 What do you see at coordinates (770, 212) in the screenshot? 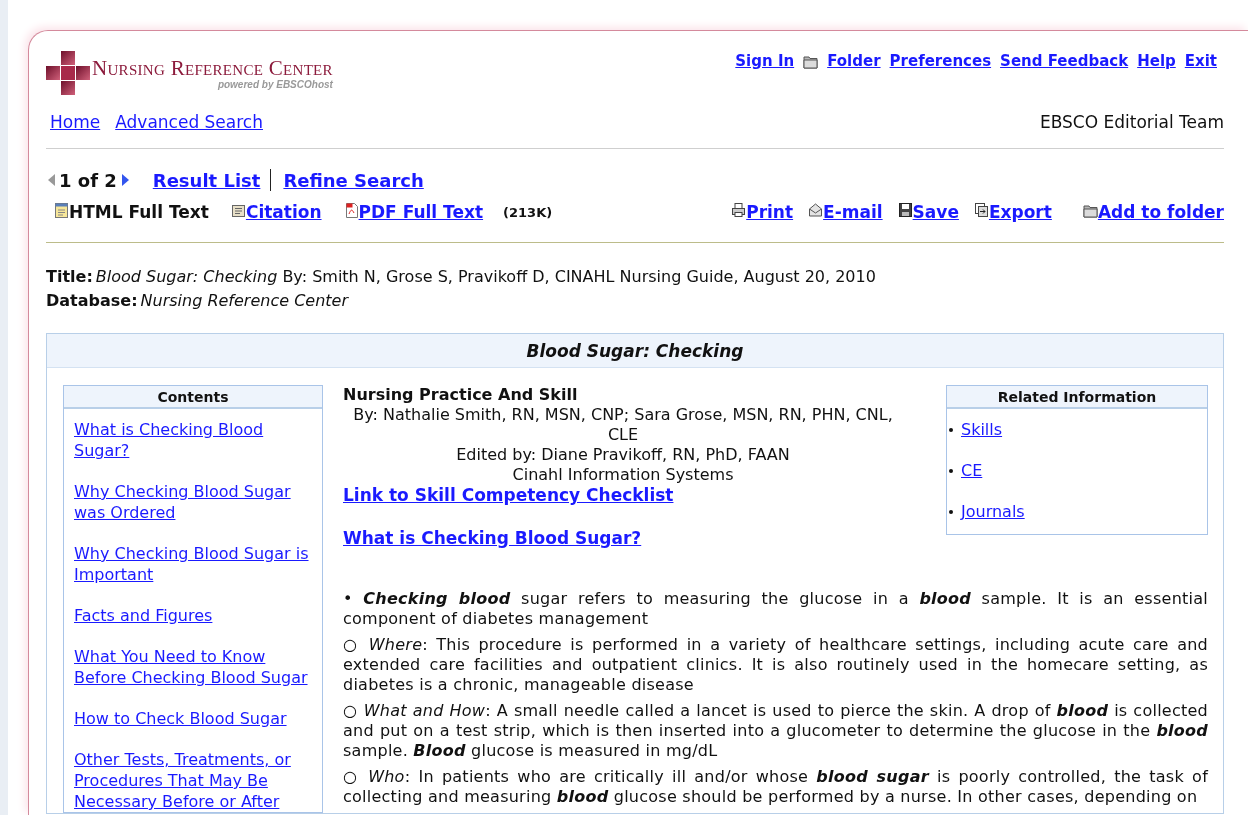
I see `action-link: Print` at bounding box center [770, 212].